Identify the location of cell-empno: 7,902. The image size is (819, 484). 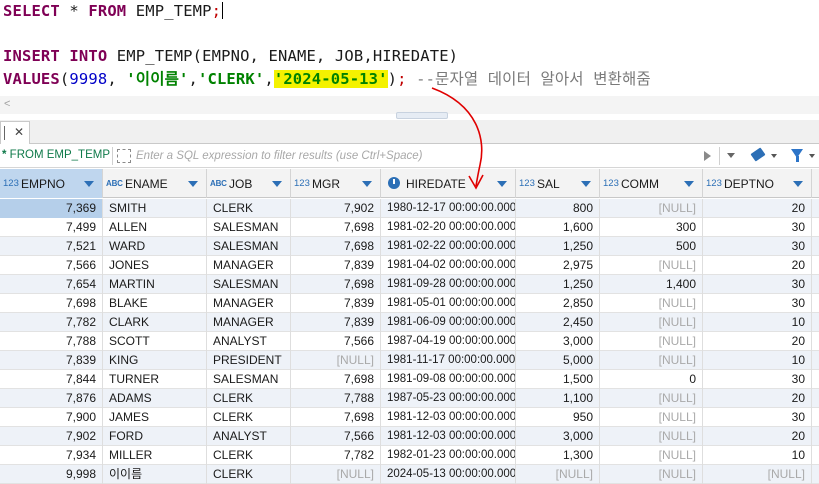
(51, 436).